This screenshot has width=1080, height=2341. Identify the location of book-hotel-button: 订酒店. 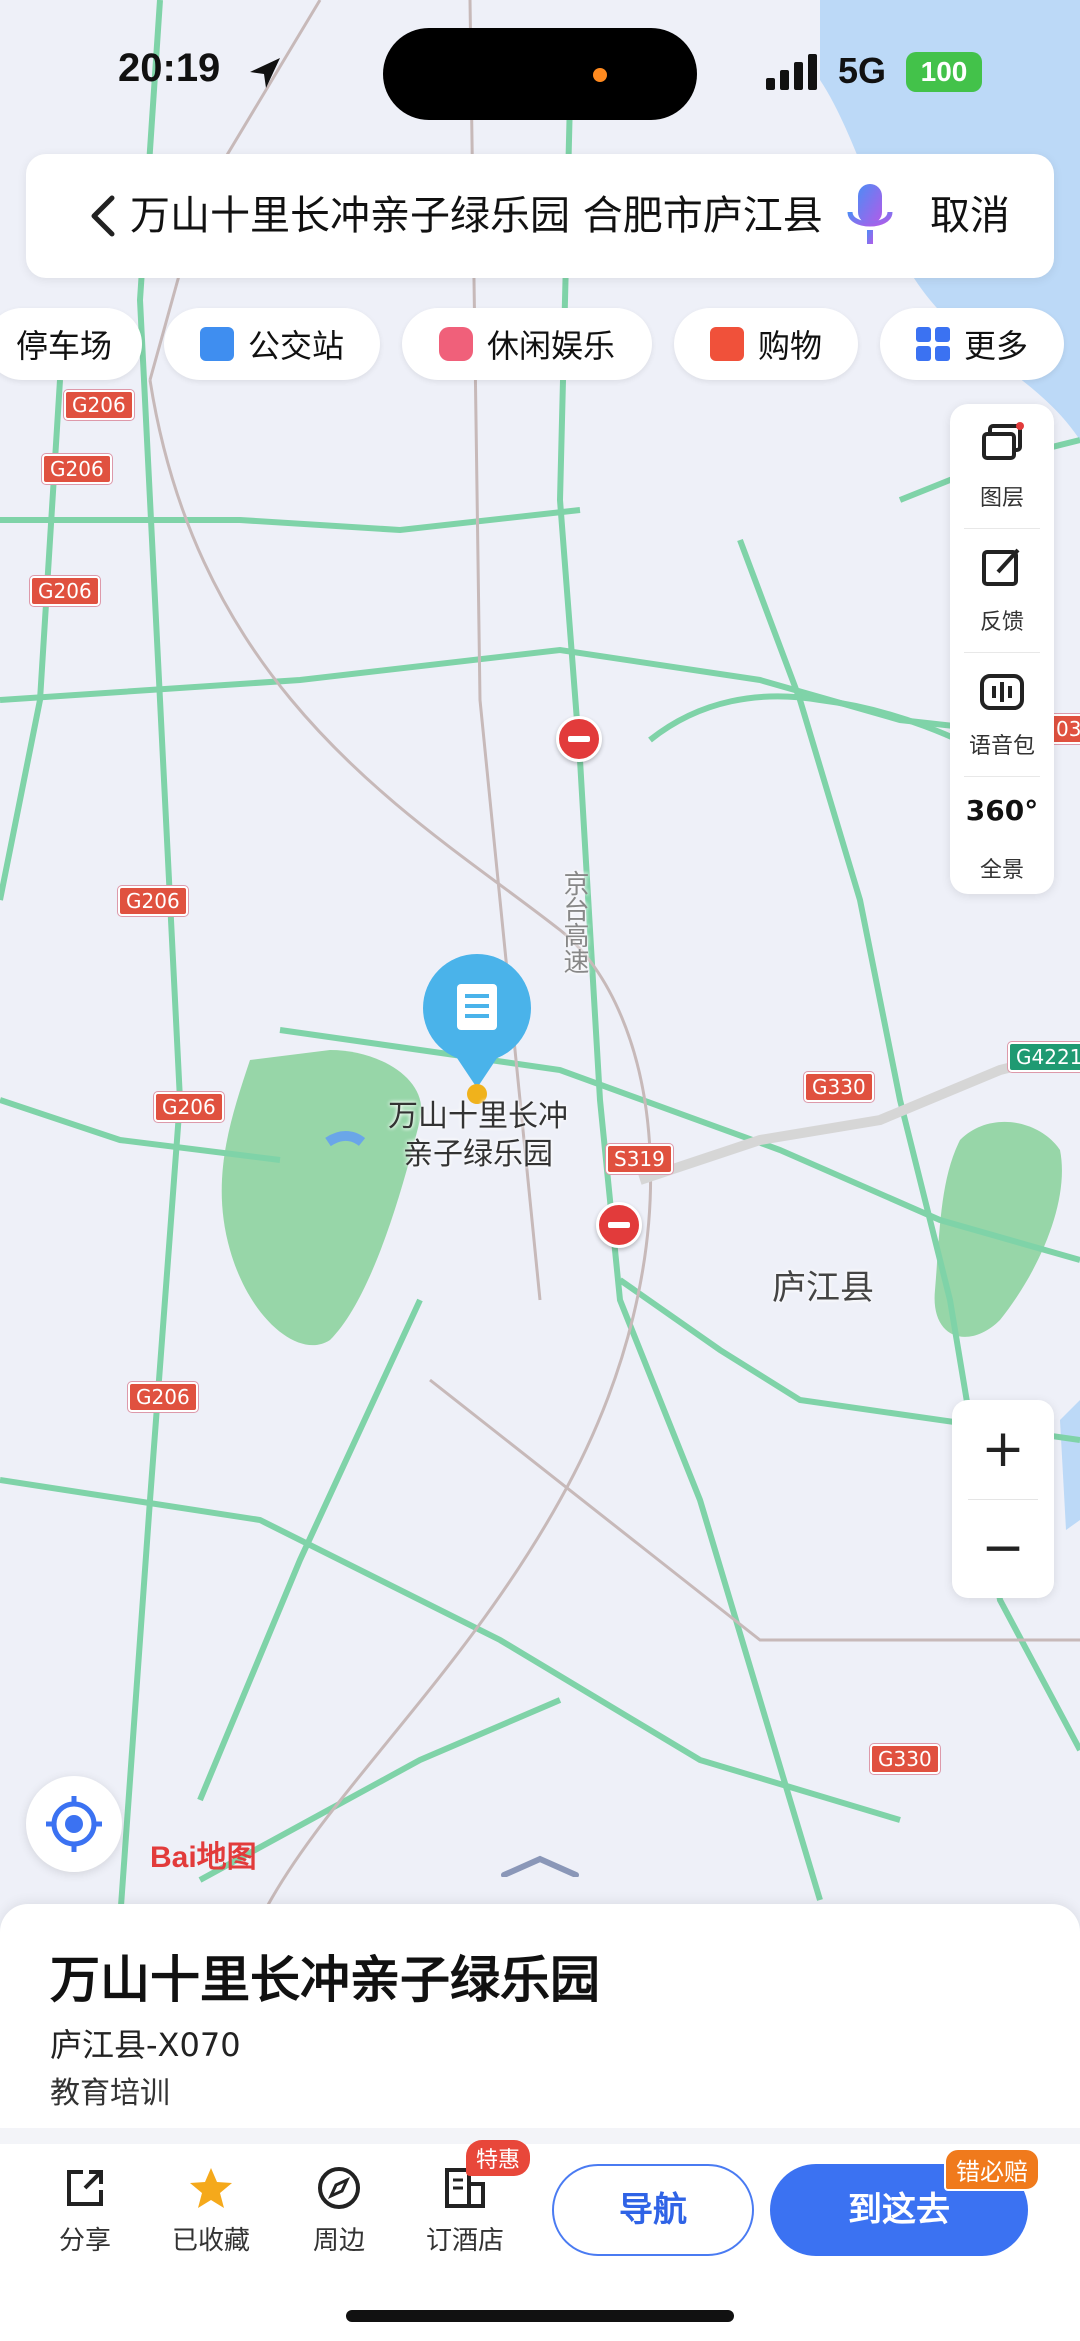
(465, 2211).